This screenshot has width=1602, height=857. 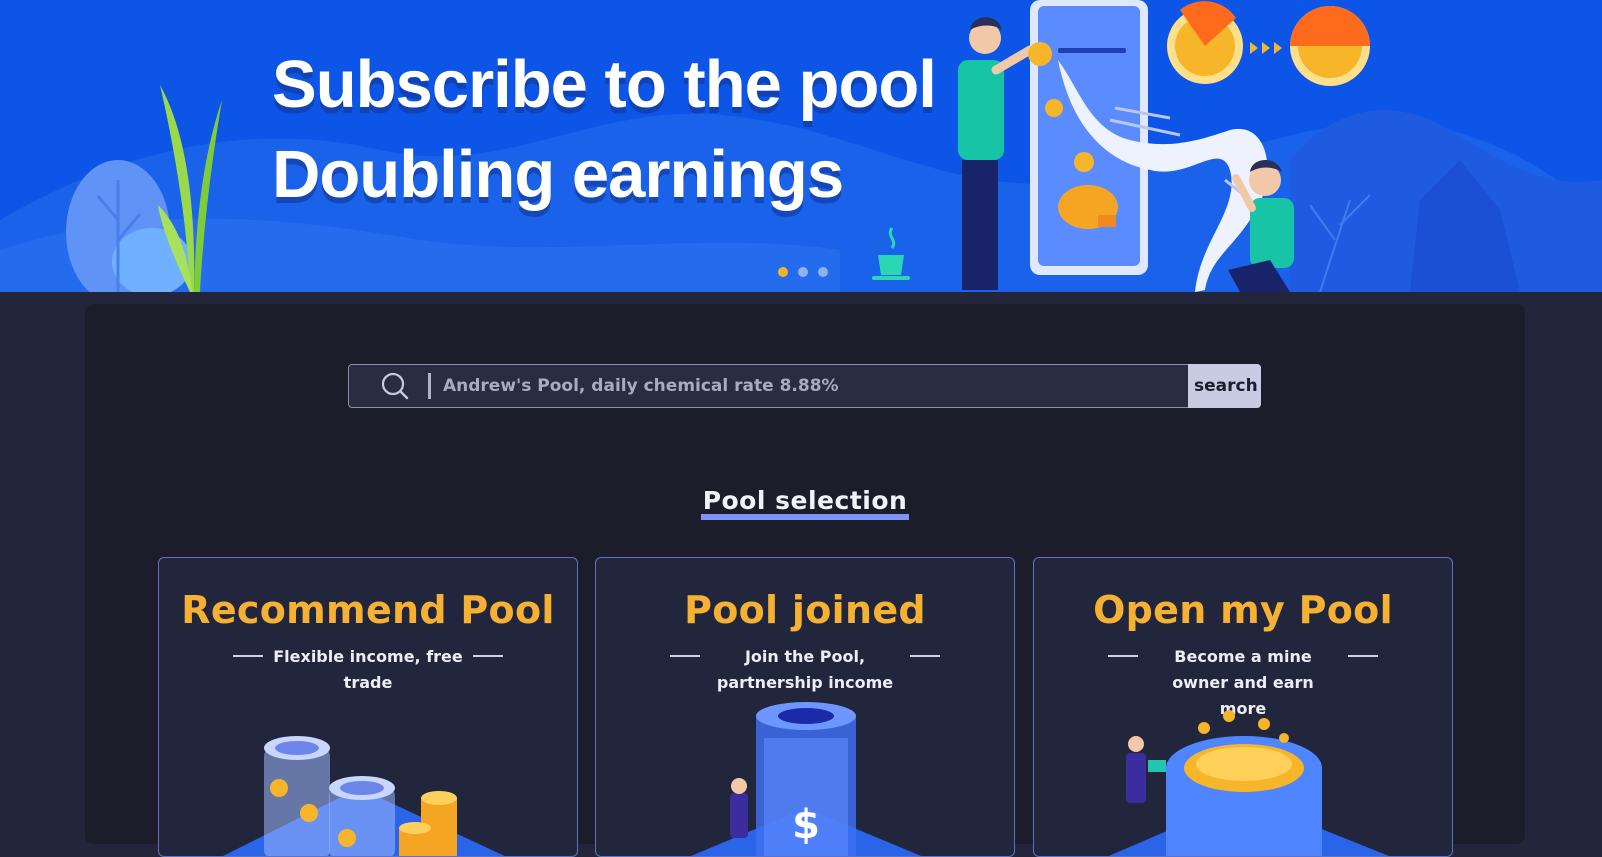 I want to click on search-button: search, so click(x=1224, y=386).